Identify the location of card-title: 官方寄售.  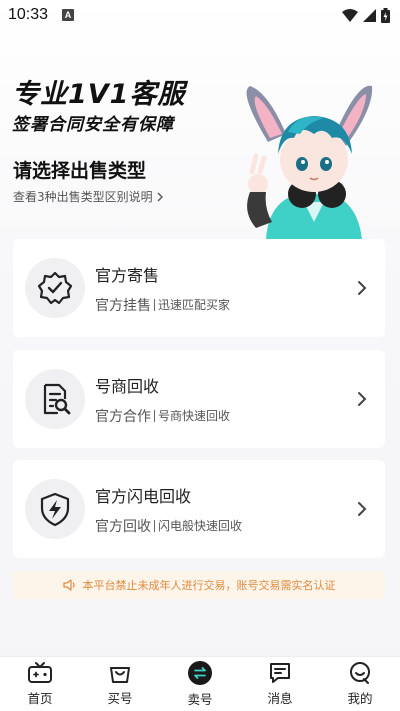
(127, 275).